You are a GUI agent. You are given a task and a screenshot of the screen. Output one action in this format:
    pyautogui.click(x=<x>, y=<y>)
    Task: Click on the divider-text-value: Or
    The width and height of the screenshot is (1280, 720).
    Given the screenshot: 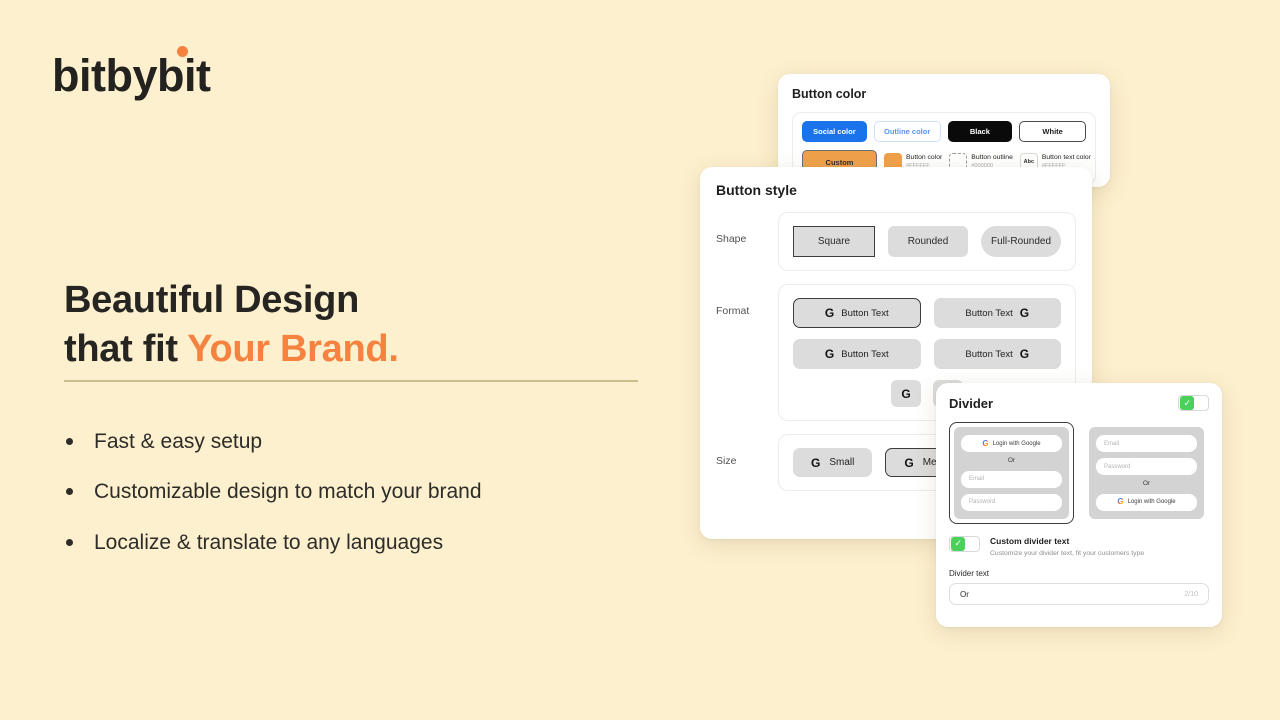 What is the action you would take?
    pyautogui.click(x=964, y=594)
    